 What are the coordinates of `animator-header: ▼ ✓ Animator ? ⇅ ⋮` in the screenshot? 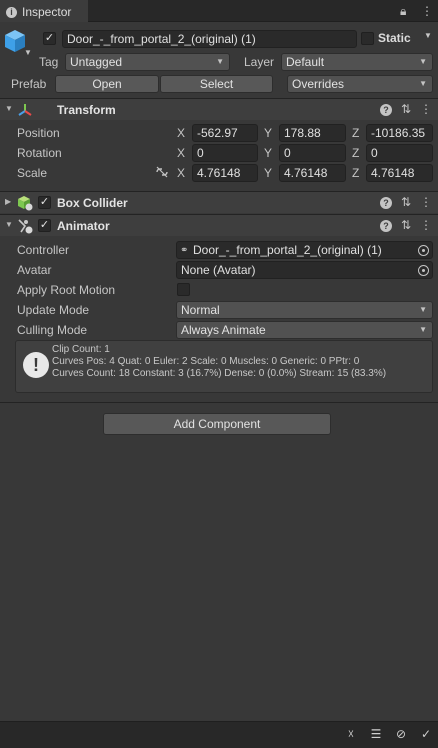 It's located at (219, 225).